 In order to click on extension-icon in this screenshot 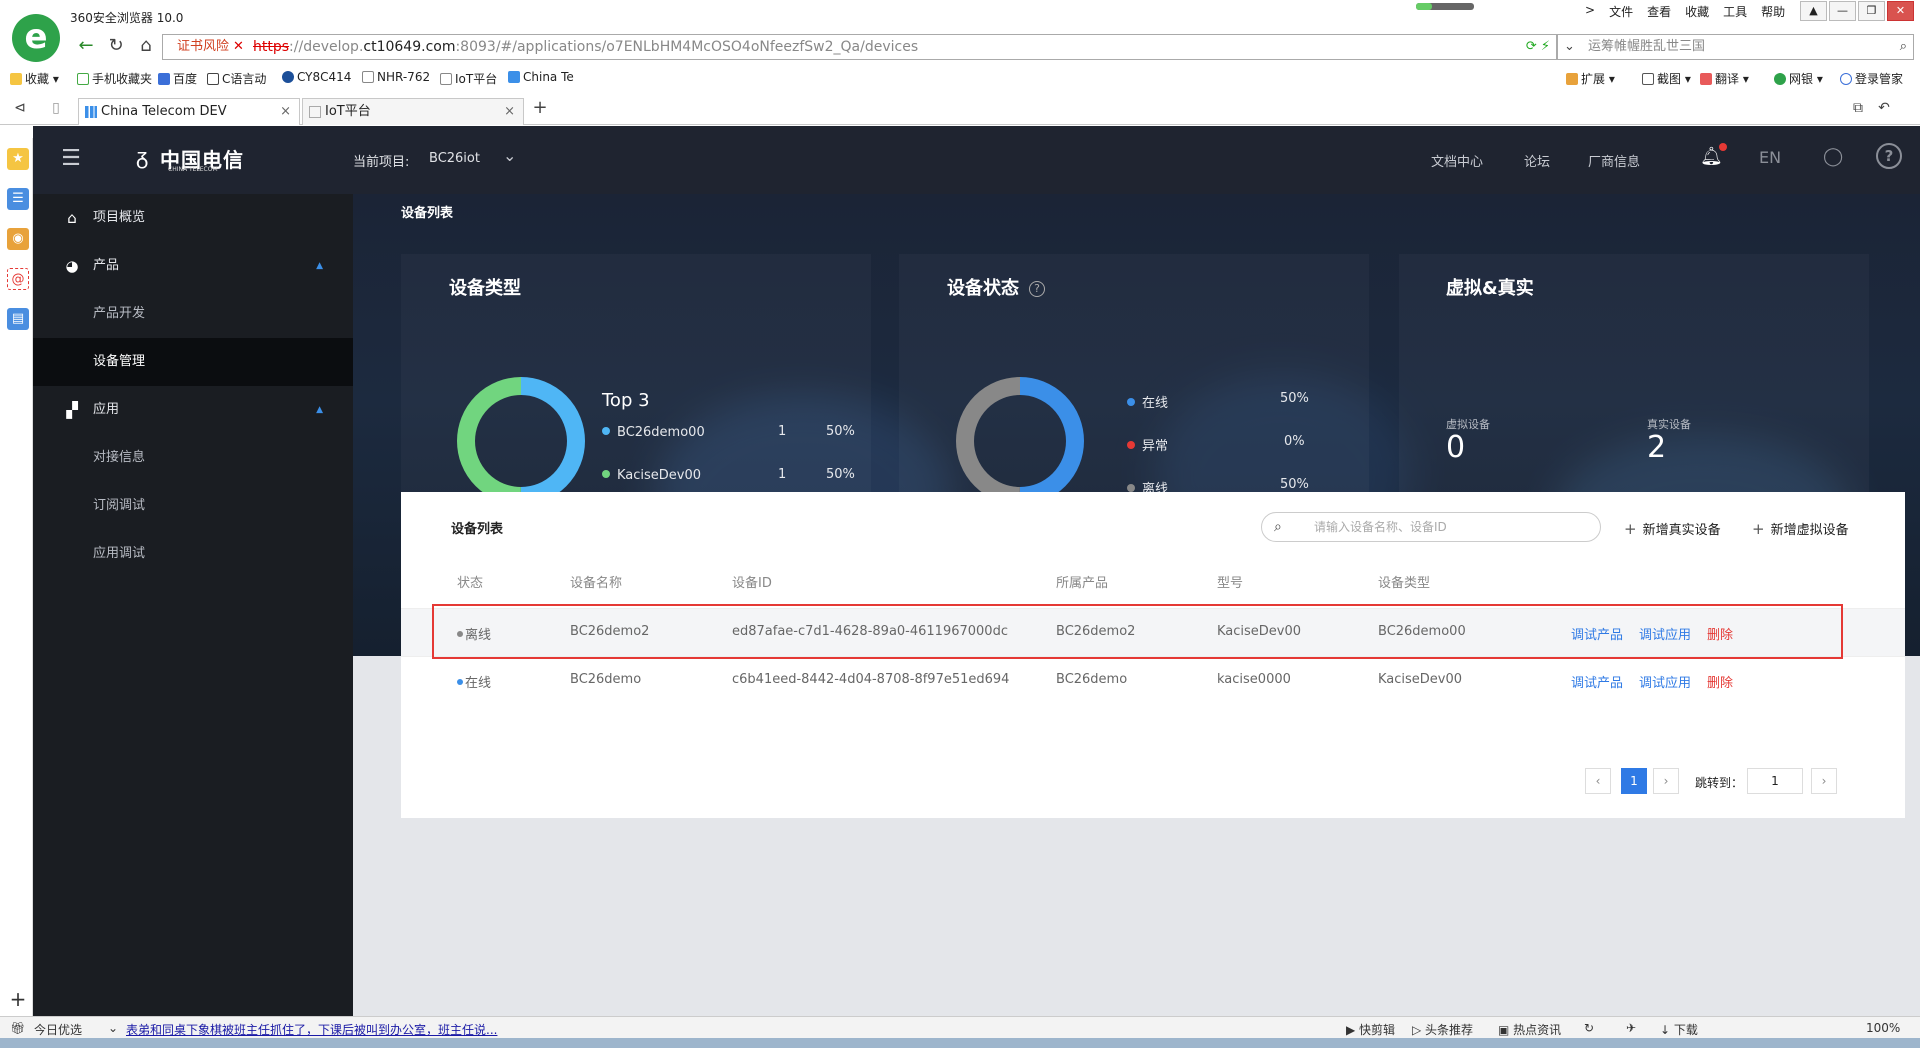, I will do `click(1572, 79)`.